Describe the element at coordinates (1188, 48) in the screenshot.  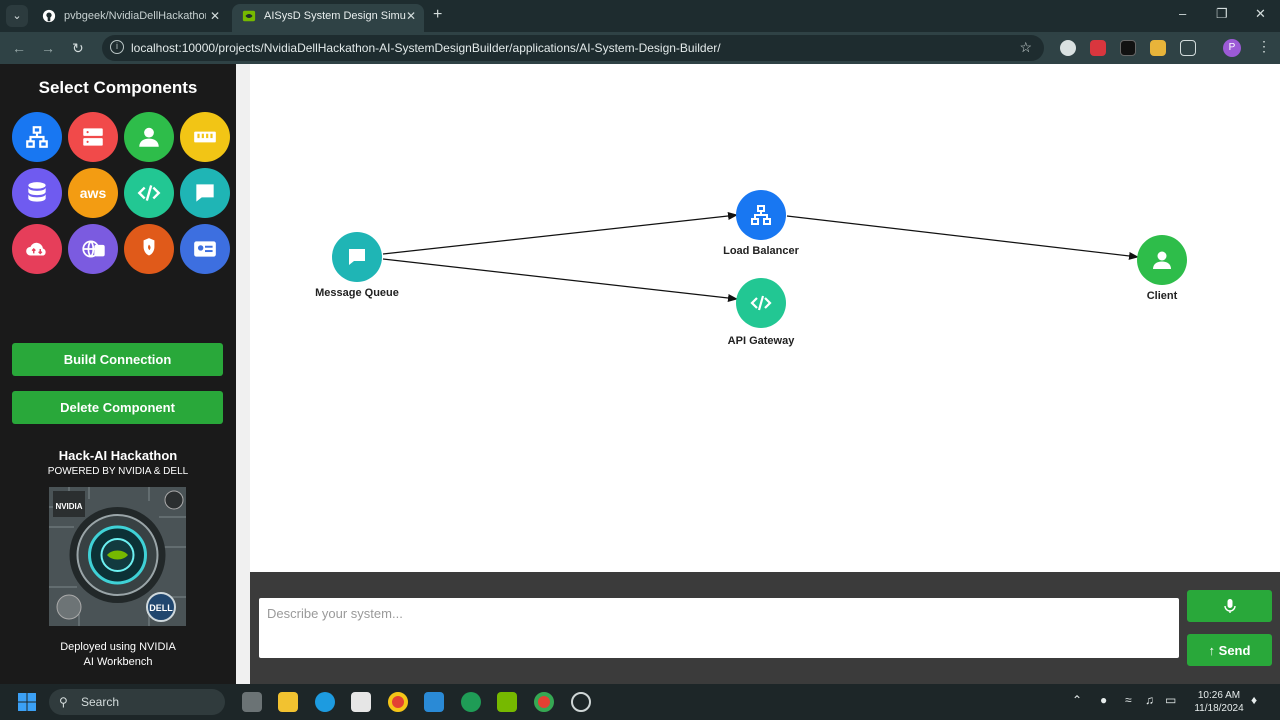
I see `extensions-puzzle-icon` at that location.